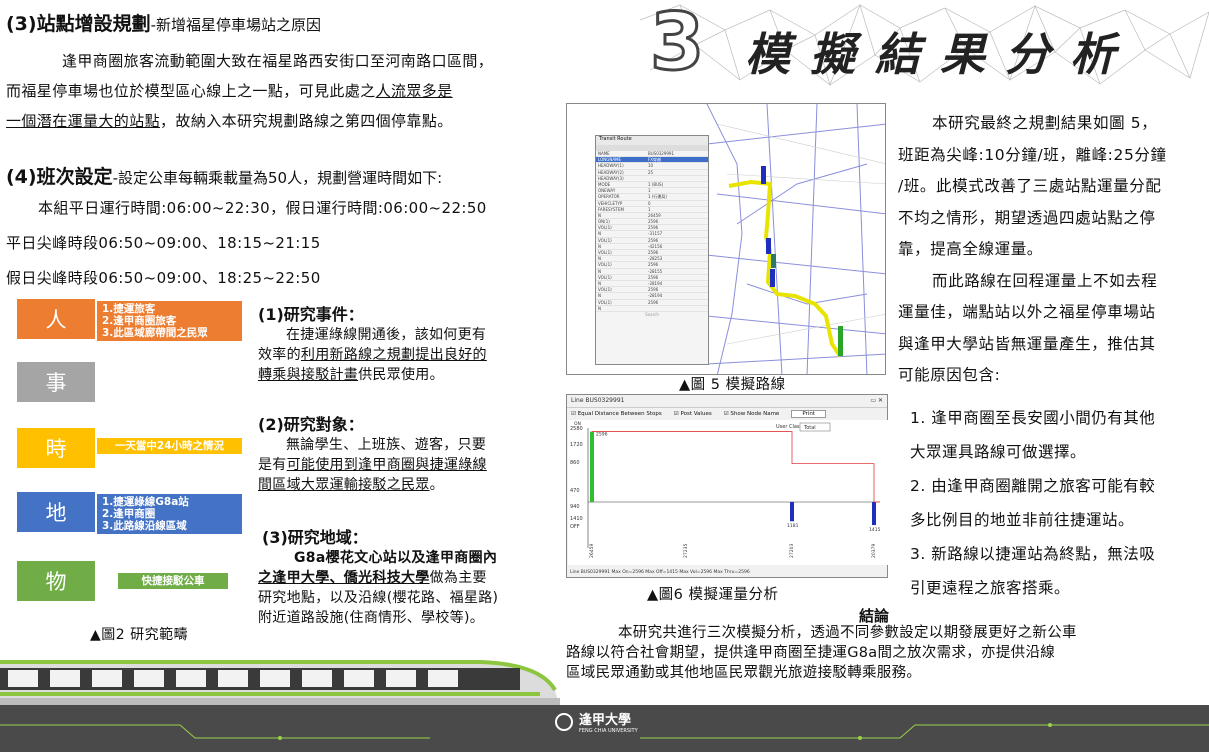 This screenshot has height=752, width=1209. Describe the element at coordinates (809, 428) in the screenshot. I see `fig6-user-class-value: Total` at that location.